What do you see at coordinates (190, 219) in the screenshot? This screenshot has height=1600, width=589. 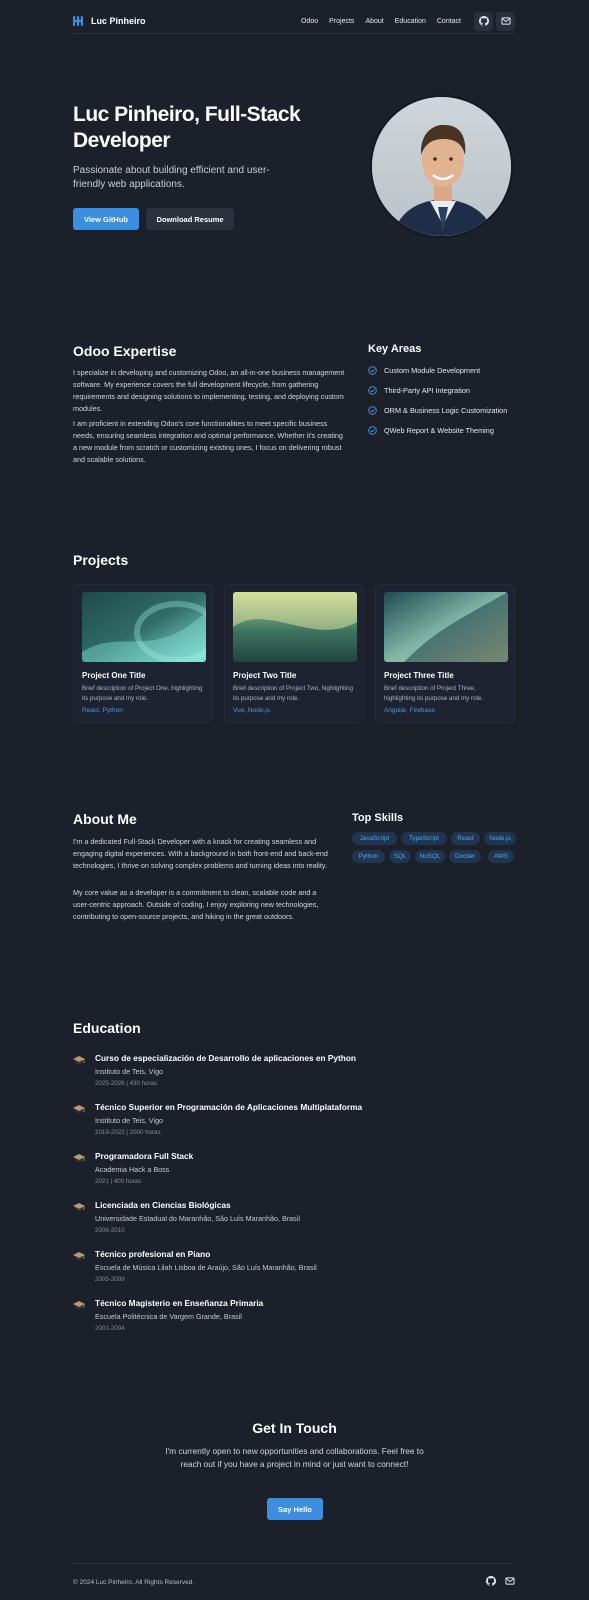 I see `download-resume-button: Download Resume` at bounding box center [190, 219].